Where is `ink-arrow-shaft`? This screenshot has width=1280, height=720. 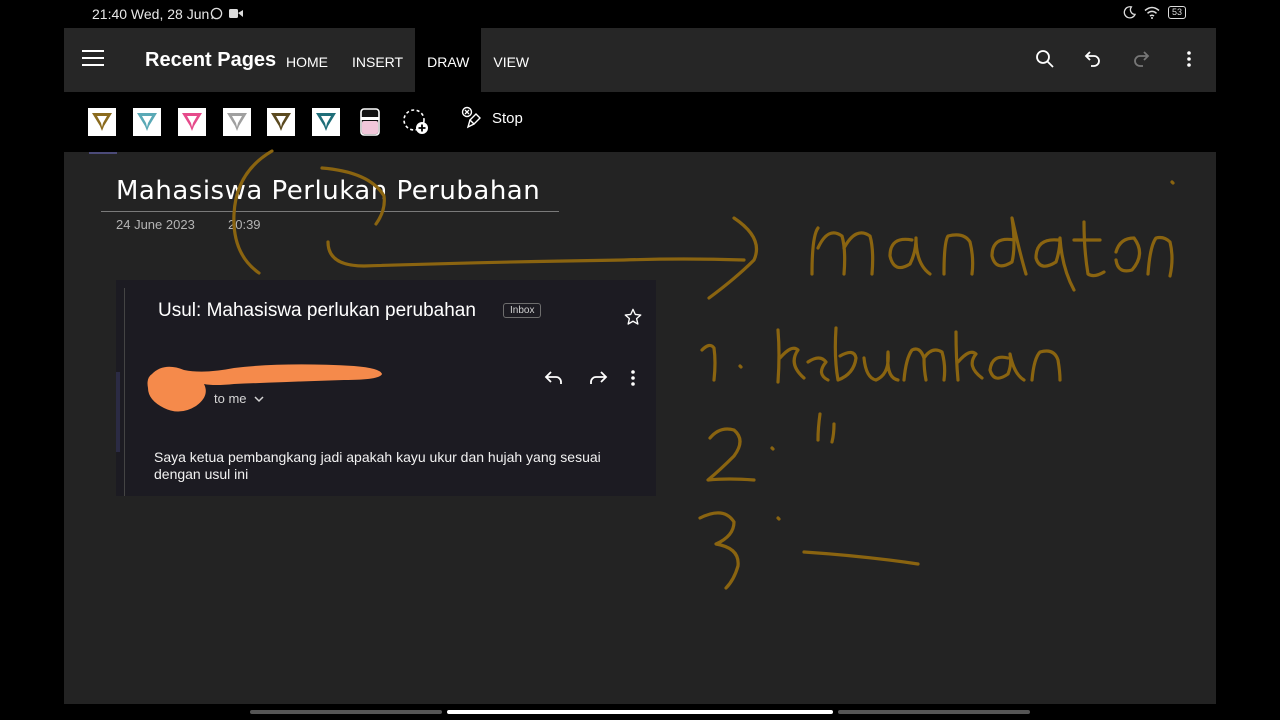 ink-arrow-shaft is located at coordinates (536, 254).